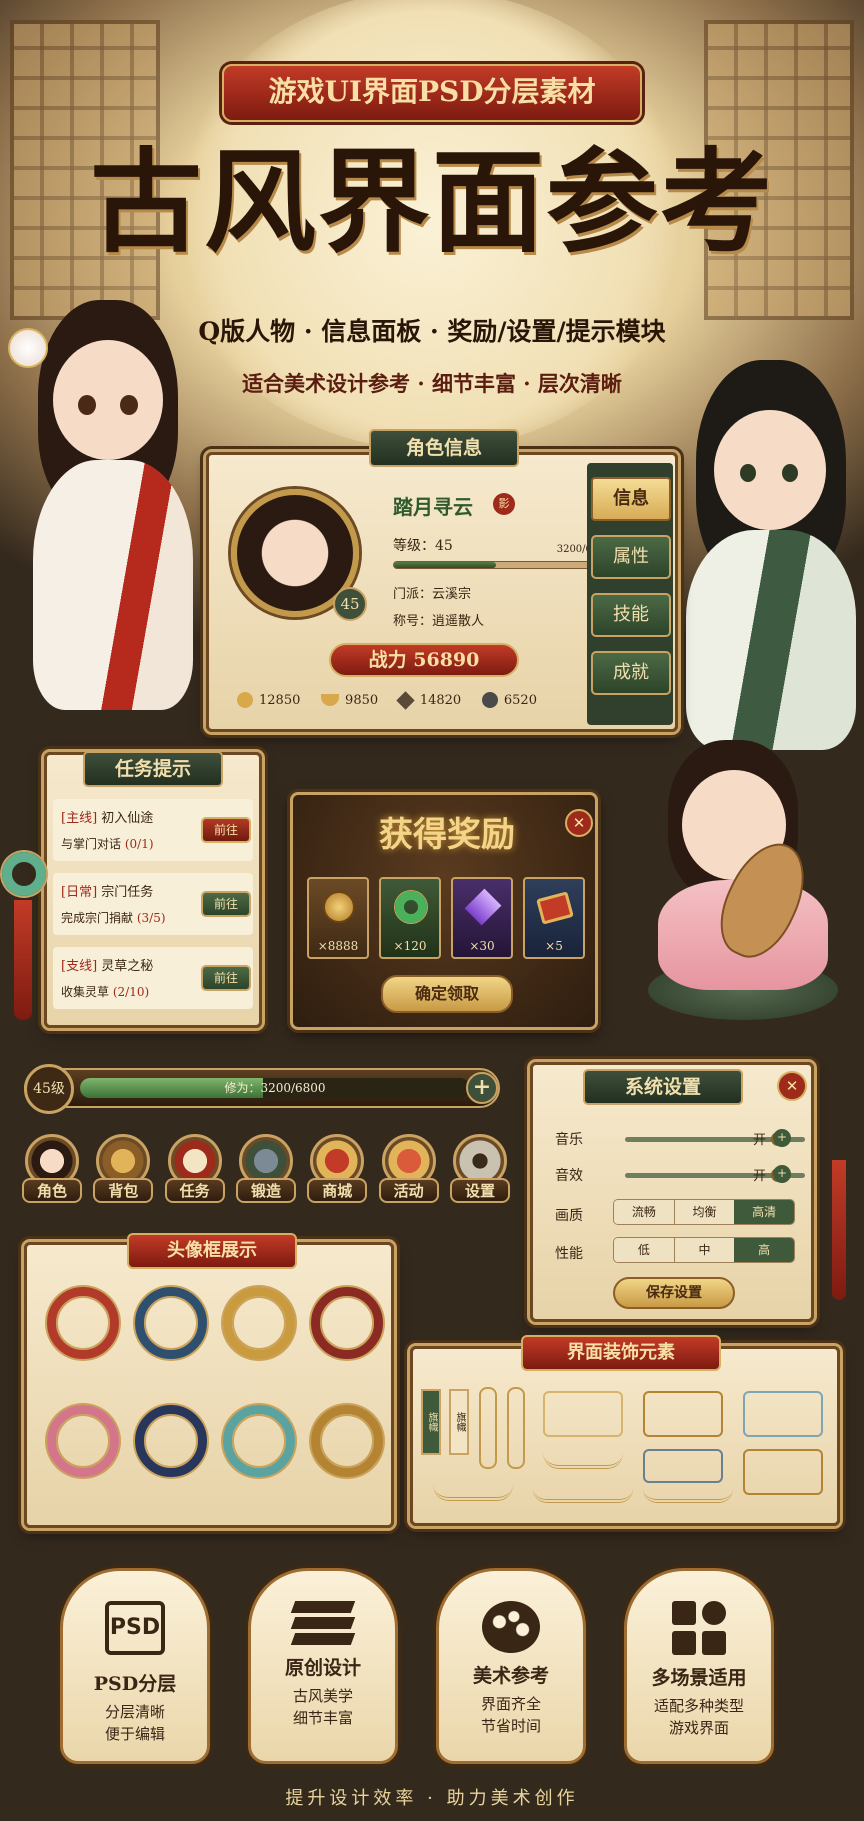 The height and width of the screenshot is (1821, 864). Describe the element at coordinates (554, 946) in the screenshot. I see `reward-count: ×5` at that location.